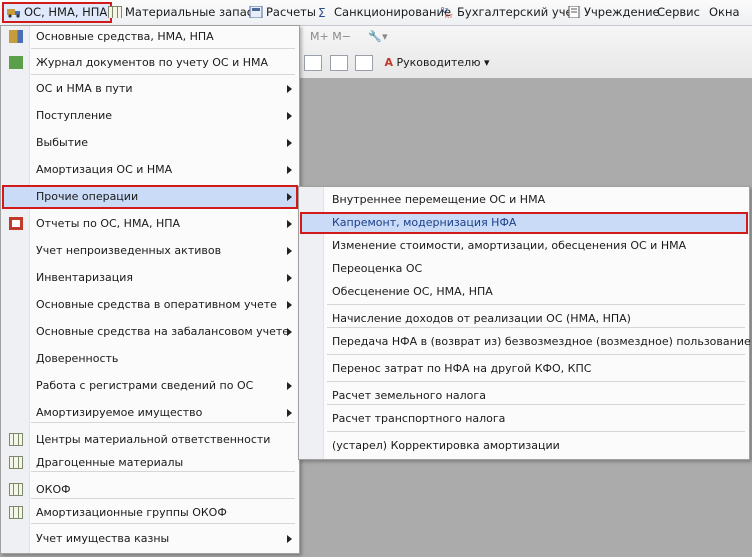 The height and width of the screenshot is (557, 752). Describe the element at coordinates (524, 269) in the screenshot. I see `submenu-item: Переоценка ОС` at that location.